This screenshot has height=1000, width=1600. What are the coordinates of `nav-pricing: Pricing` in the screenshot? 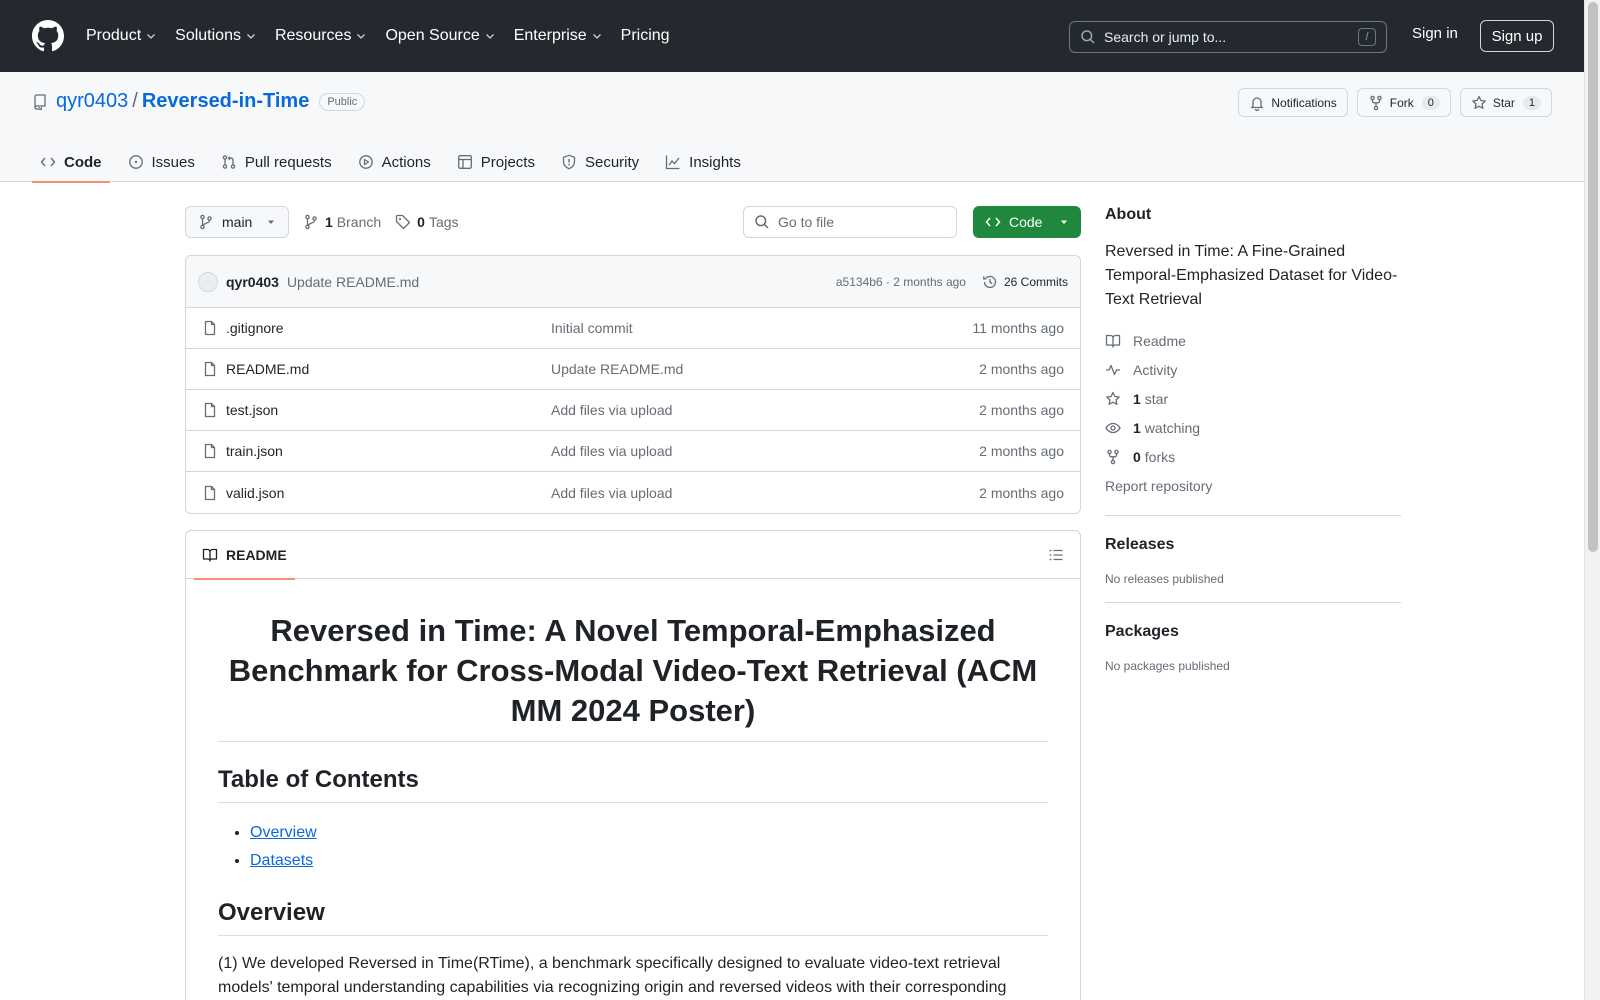 It's located at (645, 36).